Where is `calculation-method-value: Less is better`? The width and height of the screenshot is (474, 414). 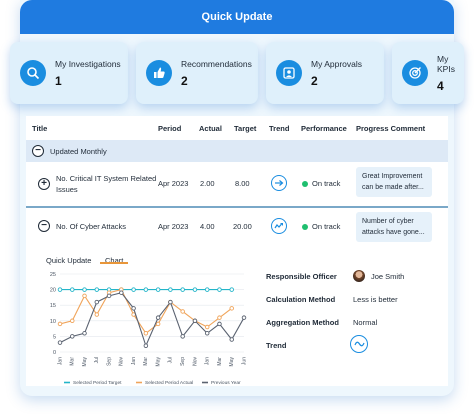
calculation-method-value: Less is better is located at coordinates (375, 299).